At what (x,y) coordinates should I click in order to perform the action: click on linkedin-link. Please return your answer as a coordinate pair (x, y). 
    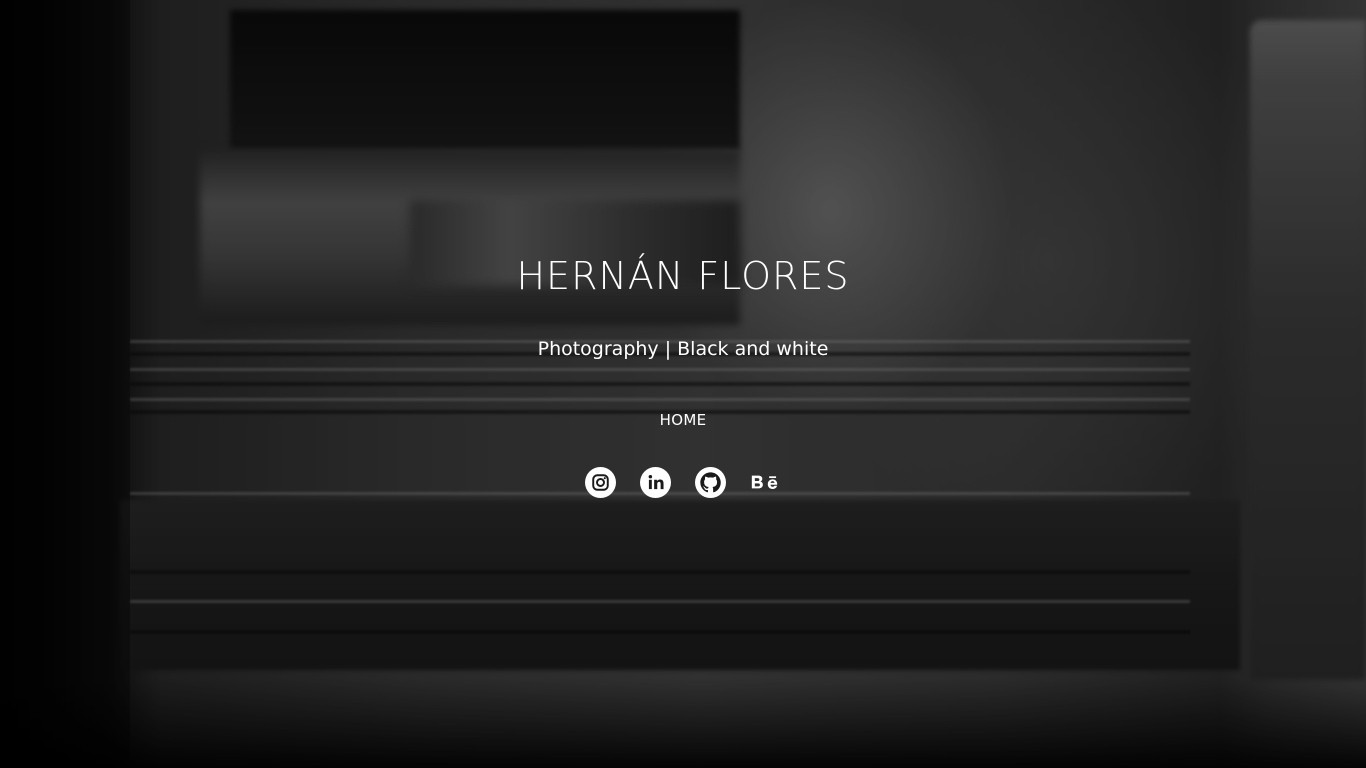
    Looking at the image, I should click on (655, 482).